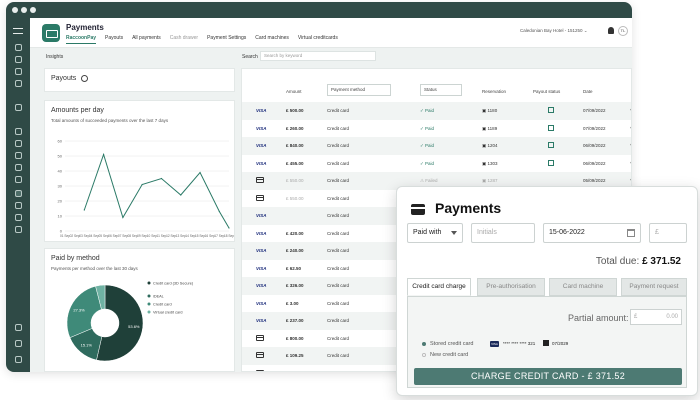 This screenshot has width=700, height=400. What do you see at coordinates (18, 71) in the screenshot?
I see `bed-icon` at bounding box center [18, 71].